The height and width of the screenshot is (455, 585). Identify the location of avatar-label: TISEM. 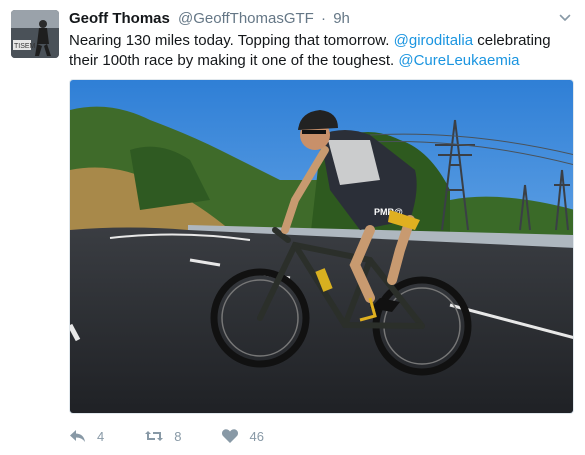
(25, 46).